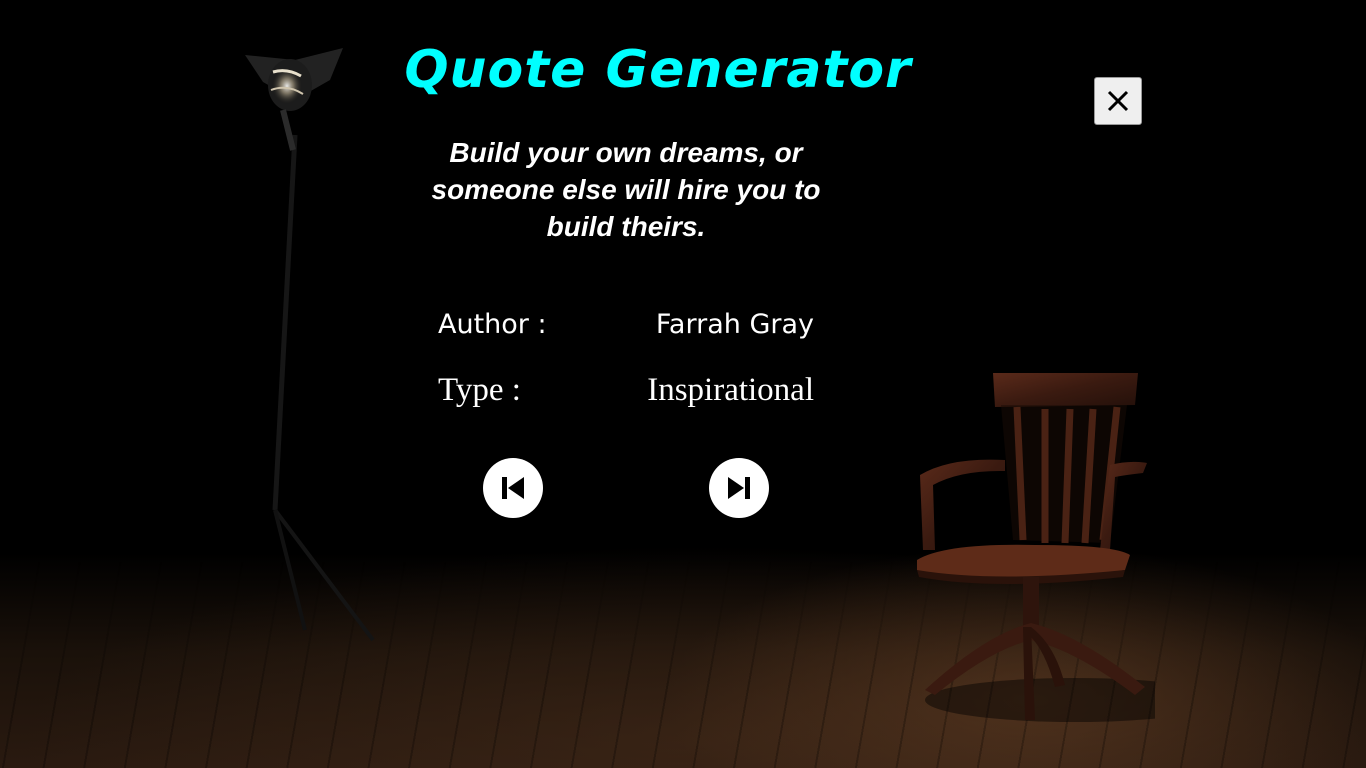 The height and width of the screenshot is (768, 1366). What do you see at coordinates (734, 324) in the screenshot?
I see `author-value: Farrah Gray` at bounding box center [734, 324].